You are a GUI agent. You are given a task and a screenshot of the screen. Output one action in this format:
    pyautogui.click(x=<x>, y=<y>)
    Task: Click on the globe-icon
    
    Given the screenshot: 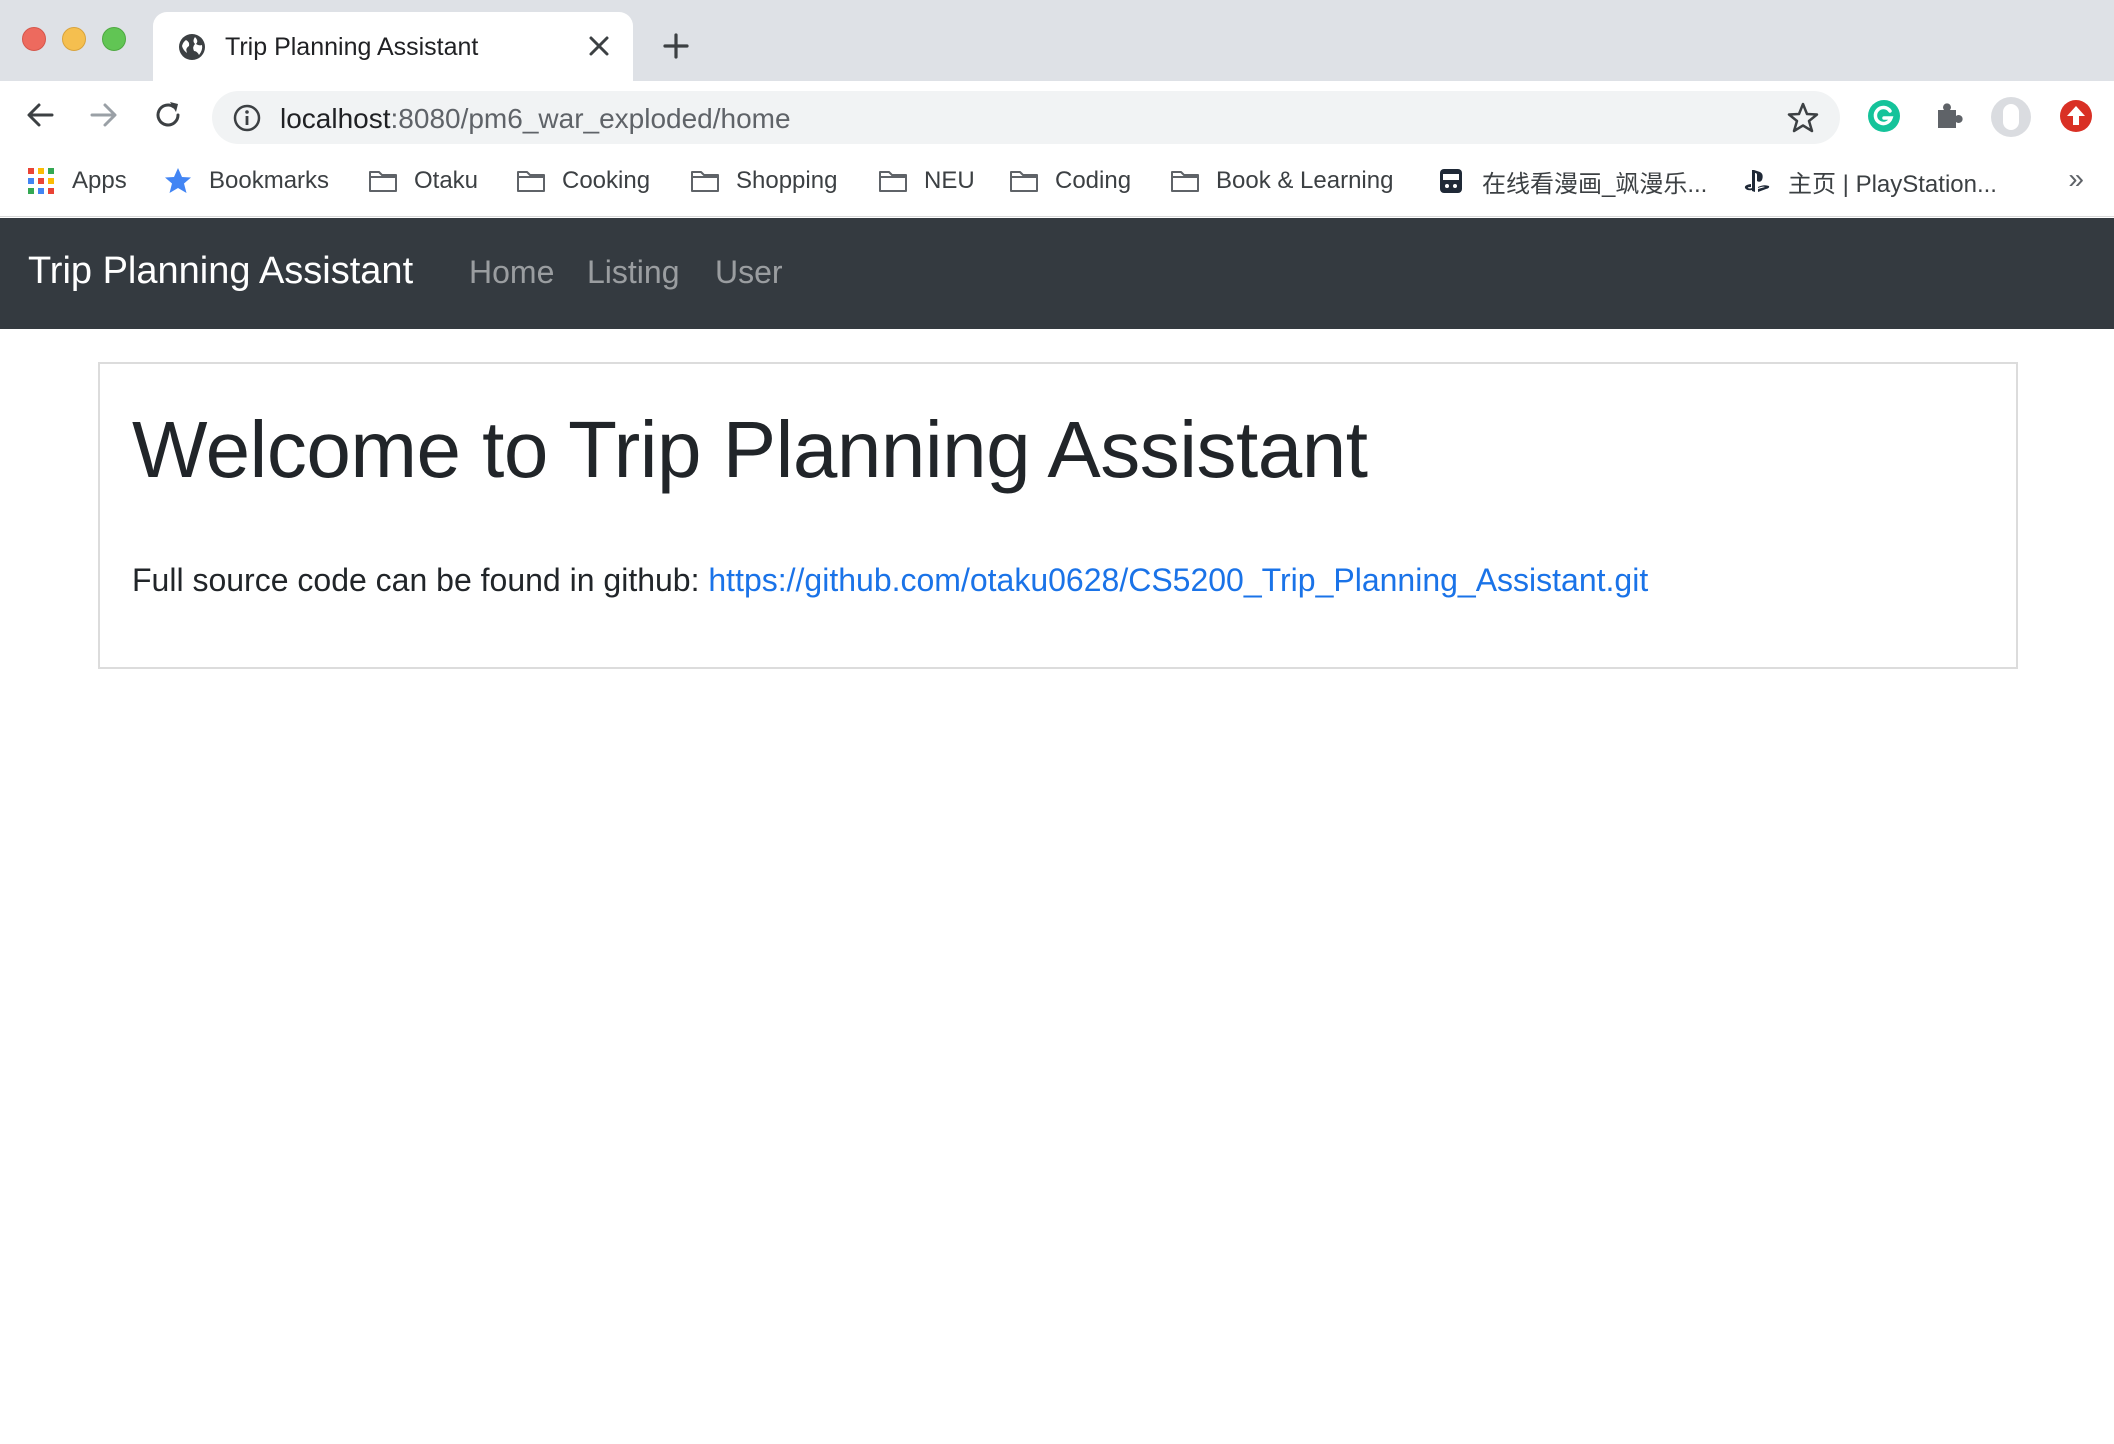 What is the action you would take?
    pyautogui.click(x=192, y=47)
    